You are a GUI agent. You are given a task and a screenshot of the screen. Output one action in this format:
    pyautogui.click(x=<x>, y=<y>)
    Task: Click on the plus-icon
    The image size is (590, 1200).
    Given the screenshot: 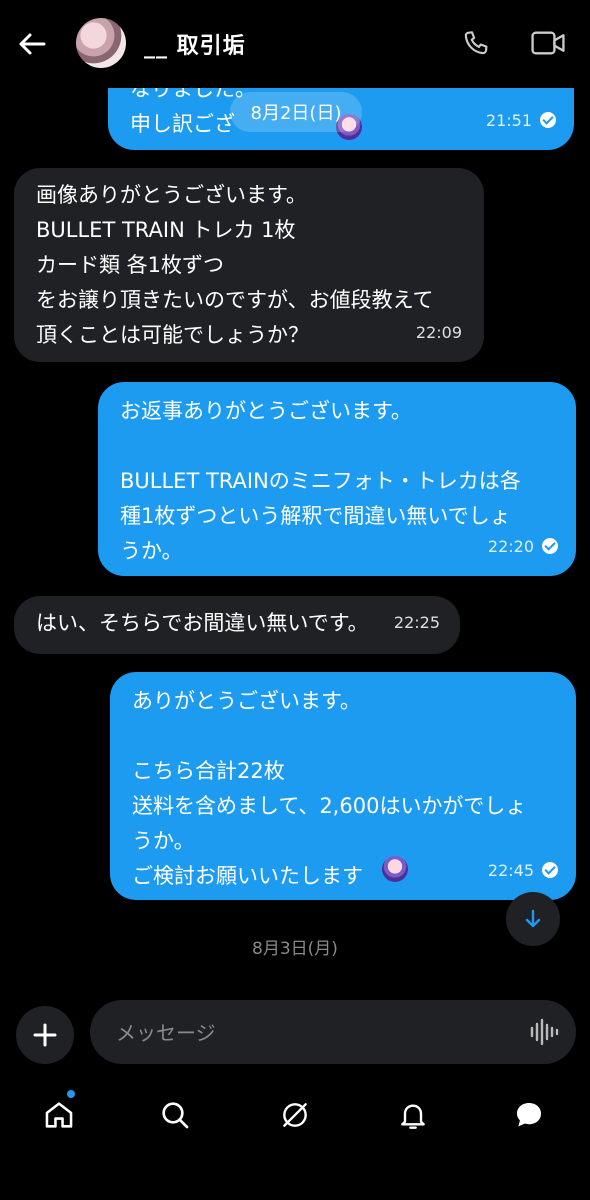 What is the action you would take?
    pyautogui.click(x=45, y=1035)
    